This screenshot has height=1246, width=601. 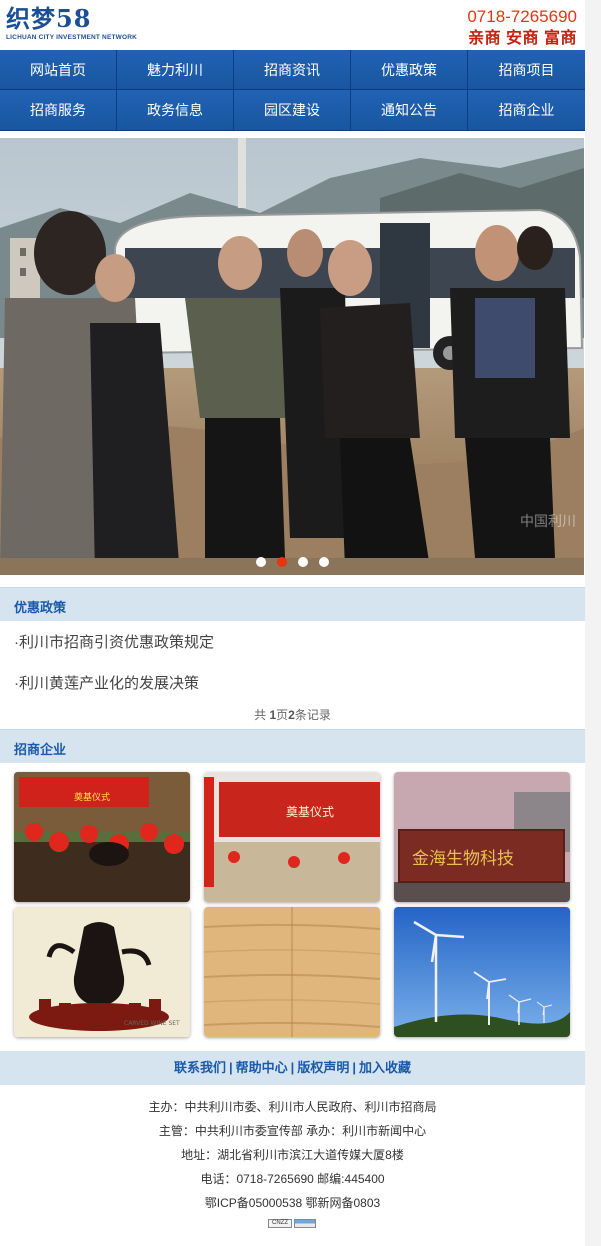 What do you see at coordinates (522, 16) in the screenshot?
I see `hotline-phone: 0718-7265690` at bounding box center [522, 16].